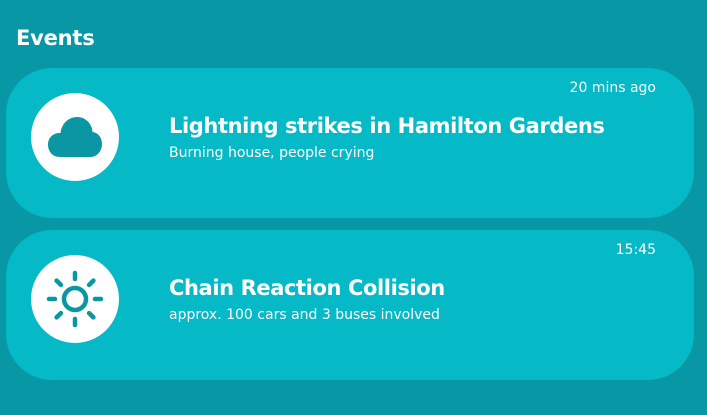 This screenshot has height=415, width=707. What do you see at coordinates (75, 137) in the screenshot?
I see `cloud-icon` at bounding box center [75, 137].